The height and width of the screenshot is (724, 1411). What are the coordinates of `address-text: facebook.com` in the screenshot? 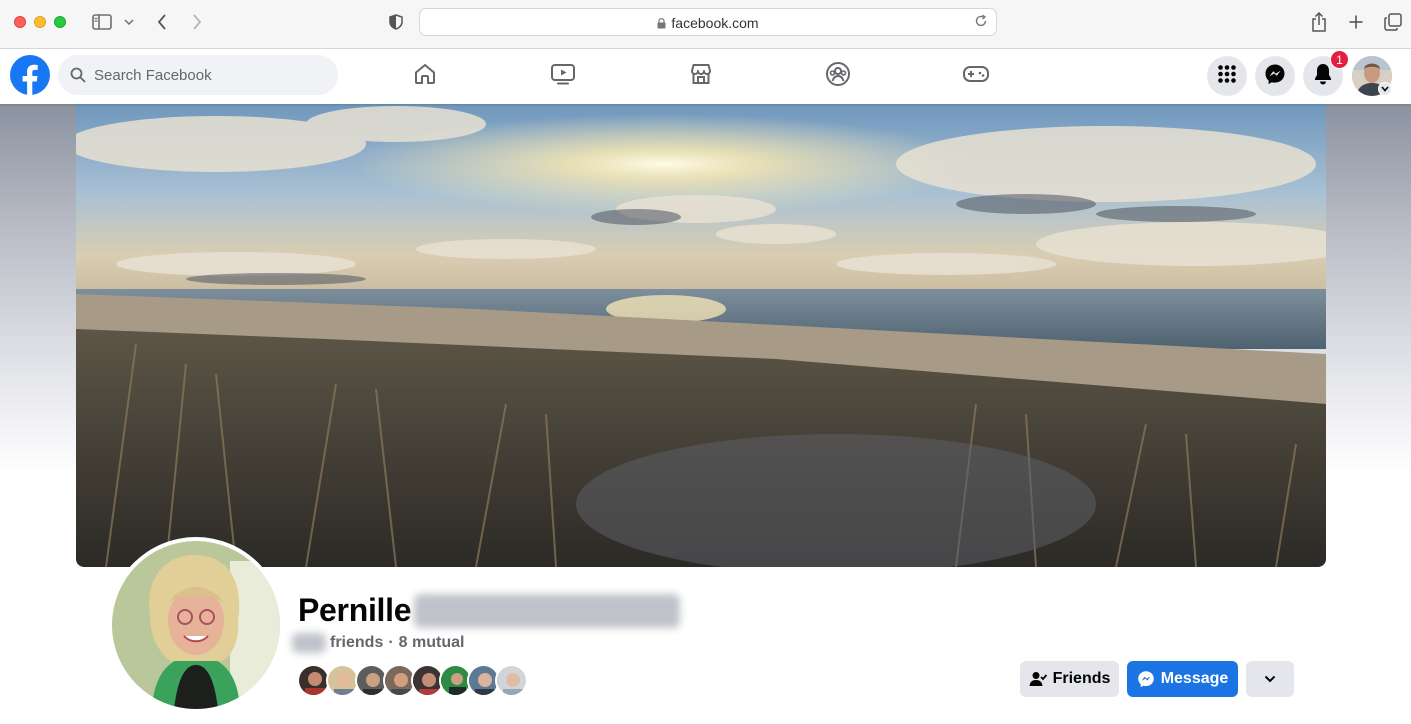 It's located at (715, 23).